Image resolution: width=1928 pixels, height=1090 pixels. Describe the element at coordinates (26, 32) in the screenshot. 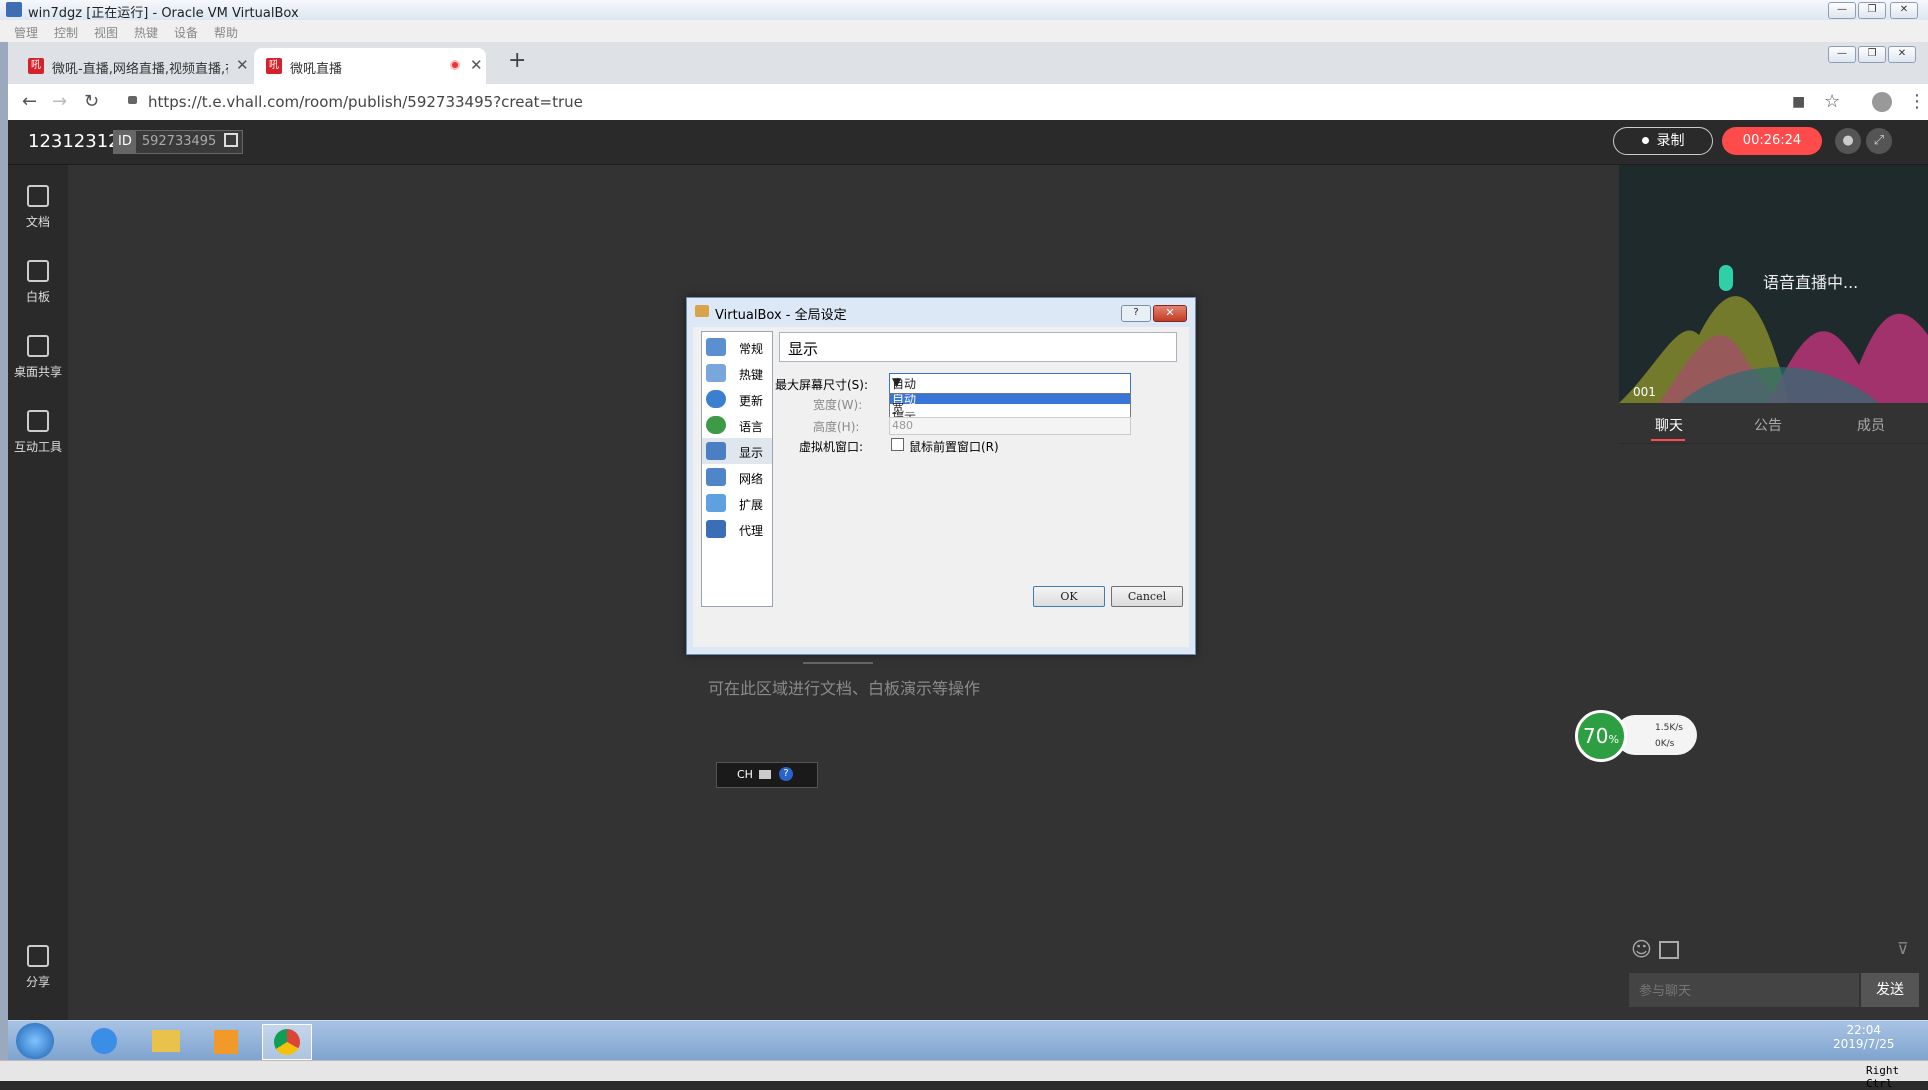

I see `menu-manage: 管理` at that location.